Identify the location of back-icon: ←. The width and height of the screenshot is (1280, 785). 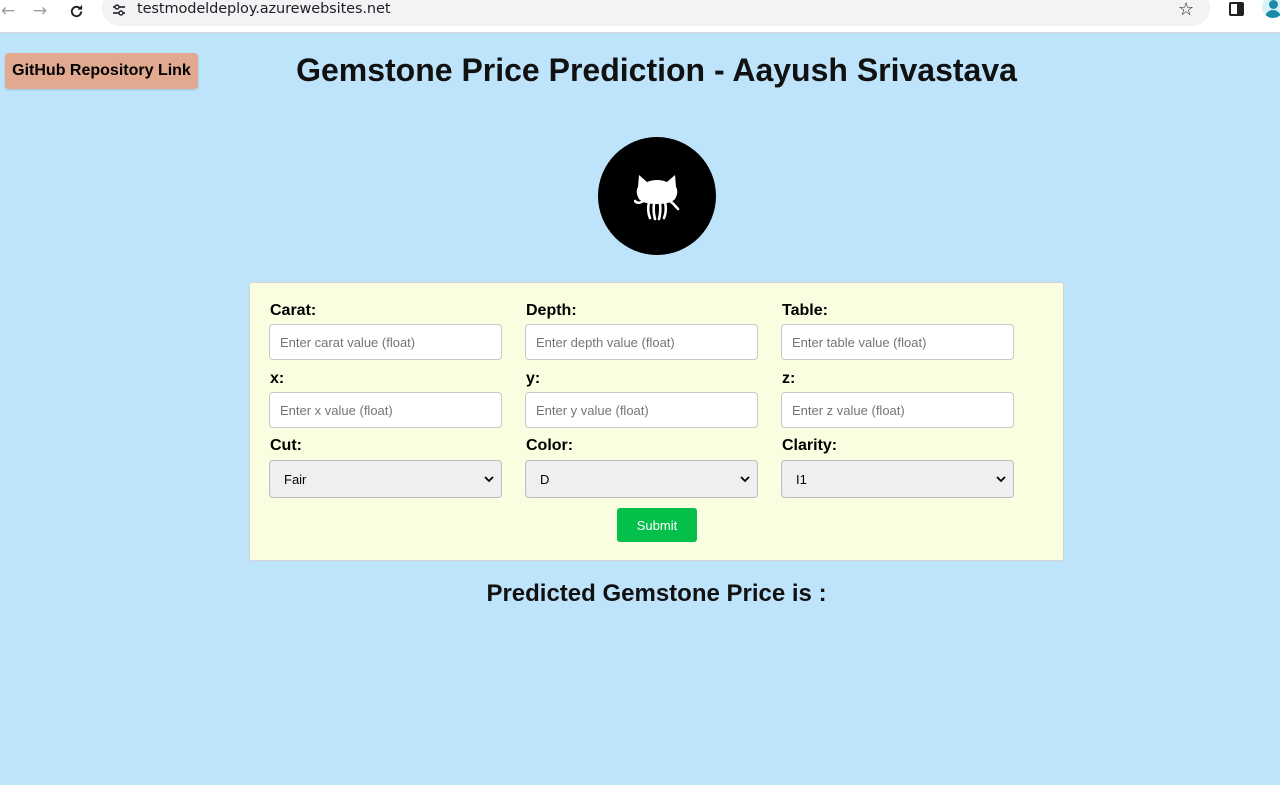
(10, 11).